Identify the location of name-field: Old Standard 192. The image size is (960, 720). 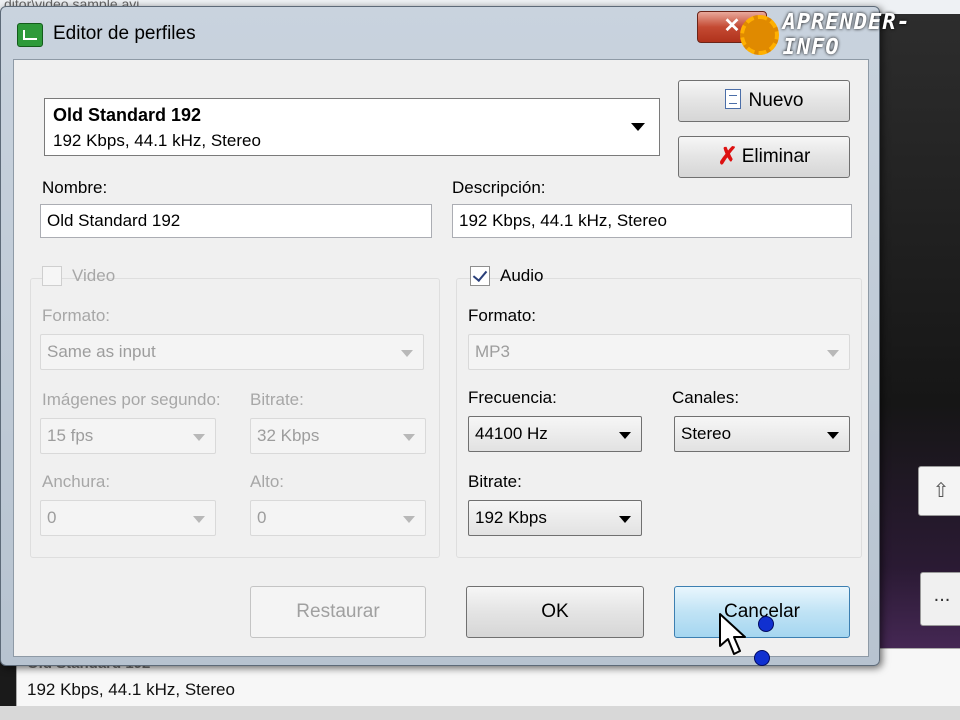
(236, 221).